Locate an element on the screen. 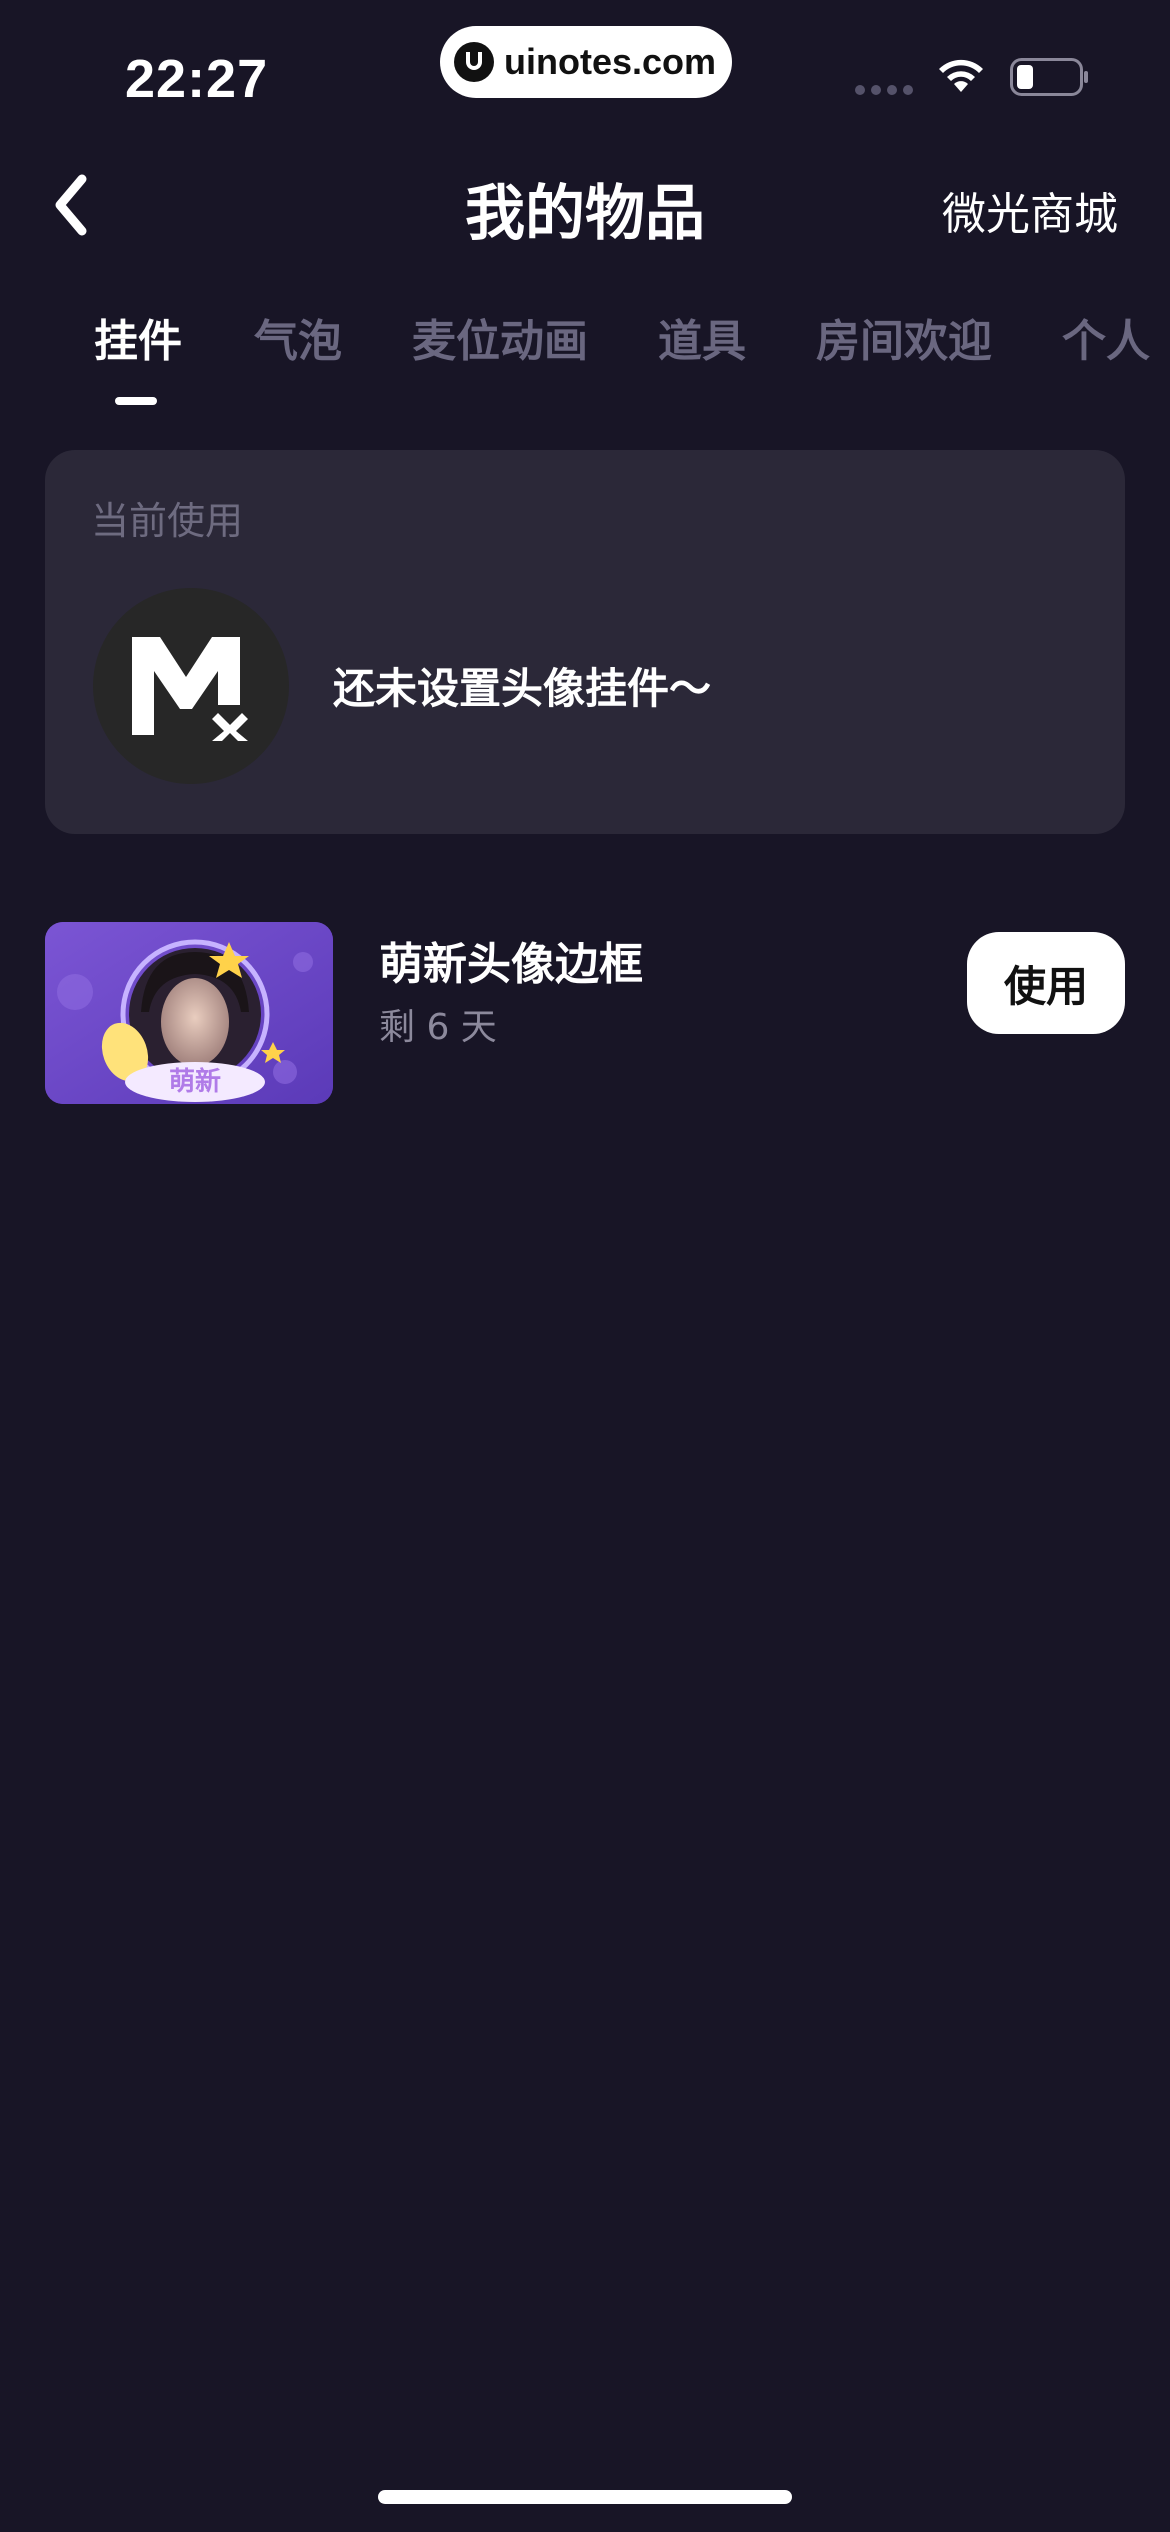  cellular-signal-icon is located at coordinates (884, 90).